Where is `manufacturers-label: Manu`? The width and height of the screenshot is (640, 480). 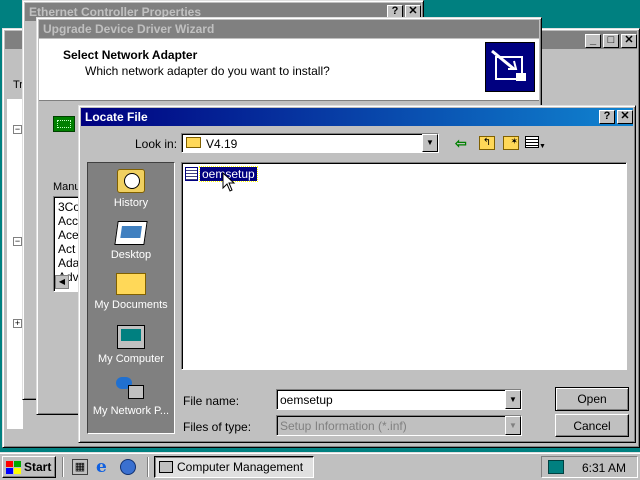
manufacturers-label: Manu is located at coordinates (67, 187).